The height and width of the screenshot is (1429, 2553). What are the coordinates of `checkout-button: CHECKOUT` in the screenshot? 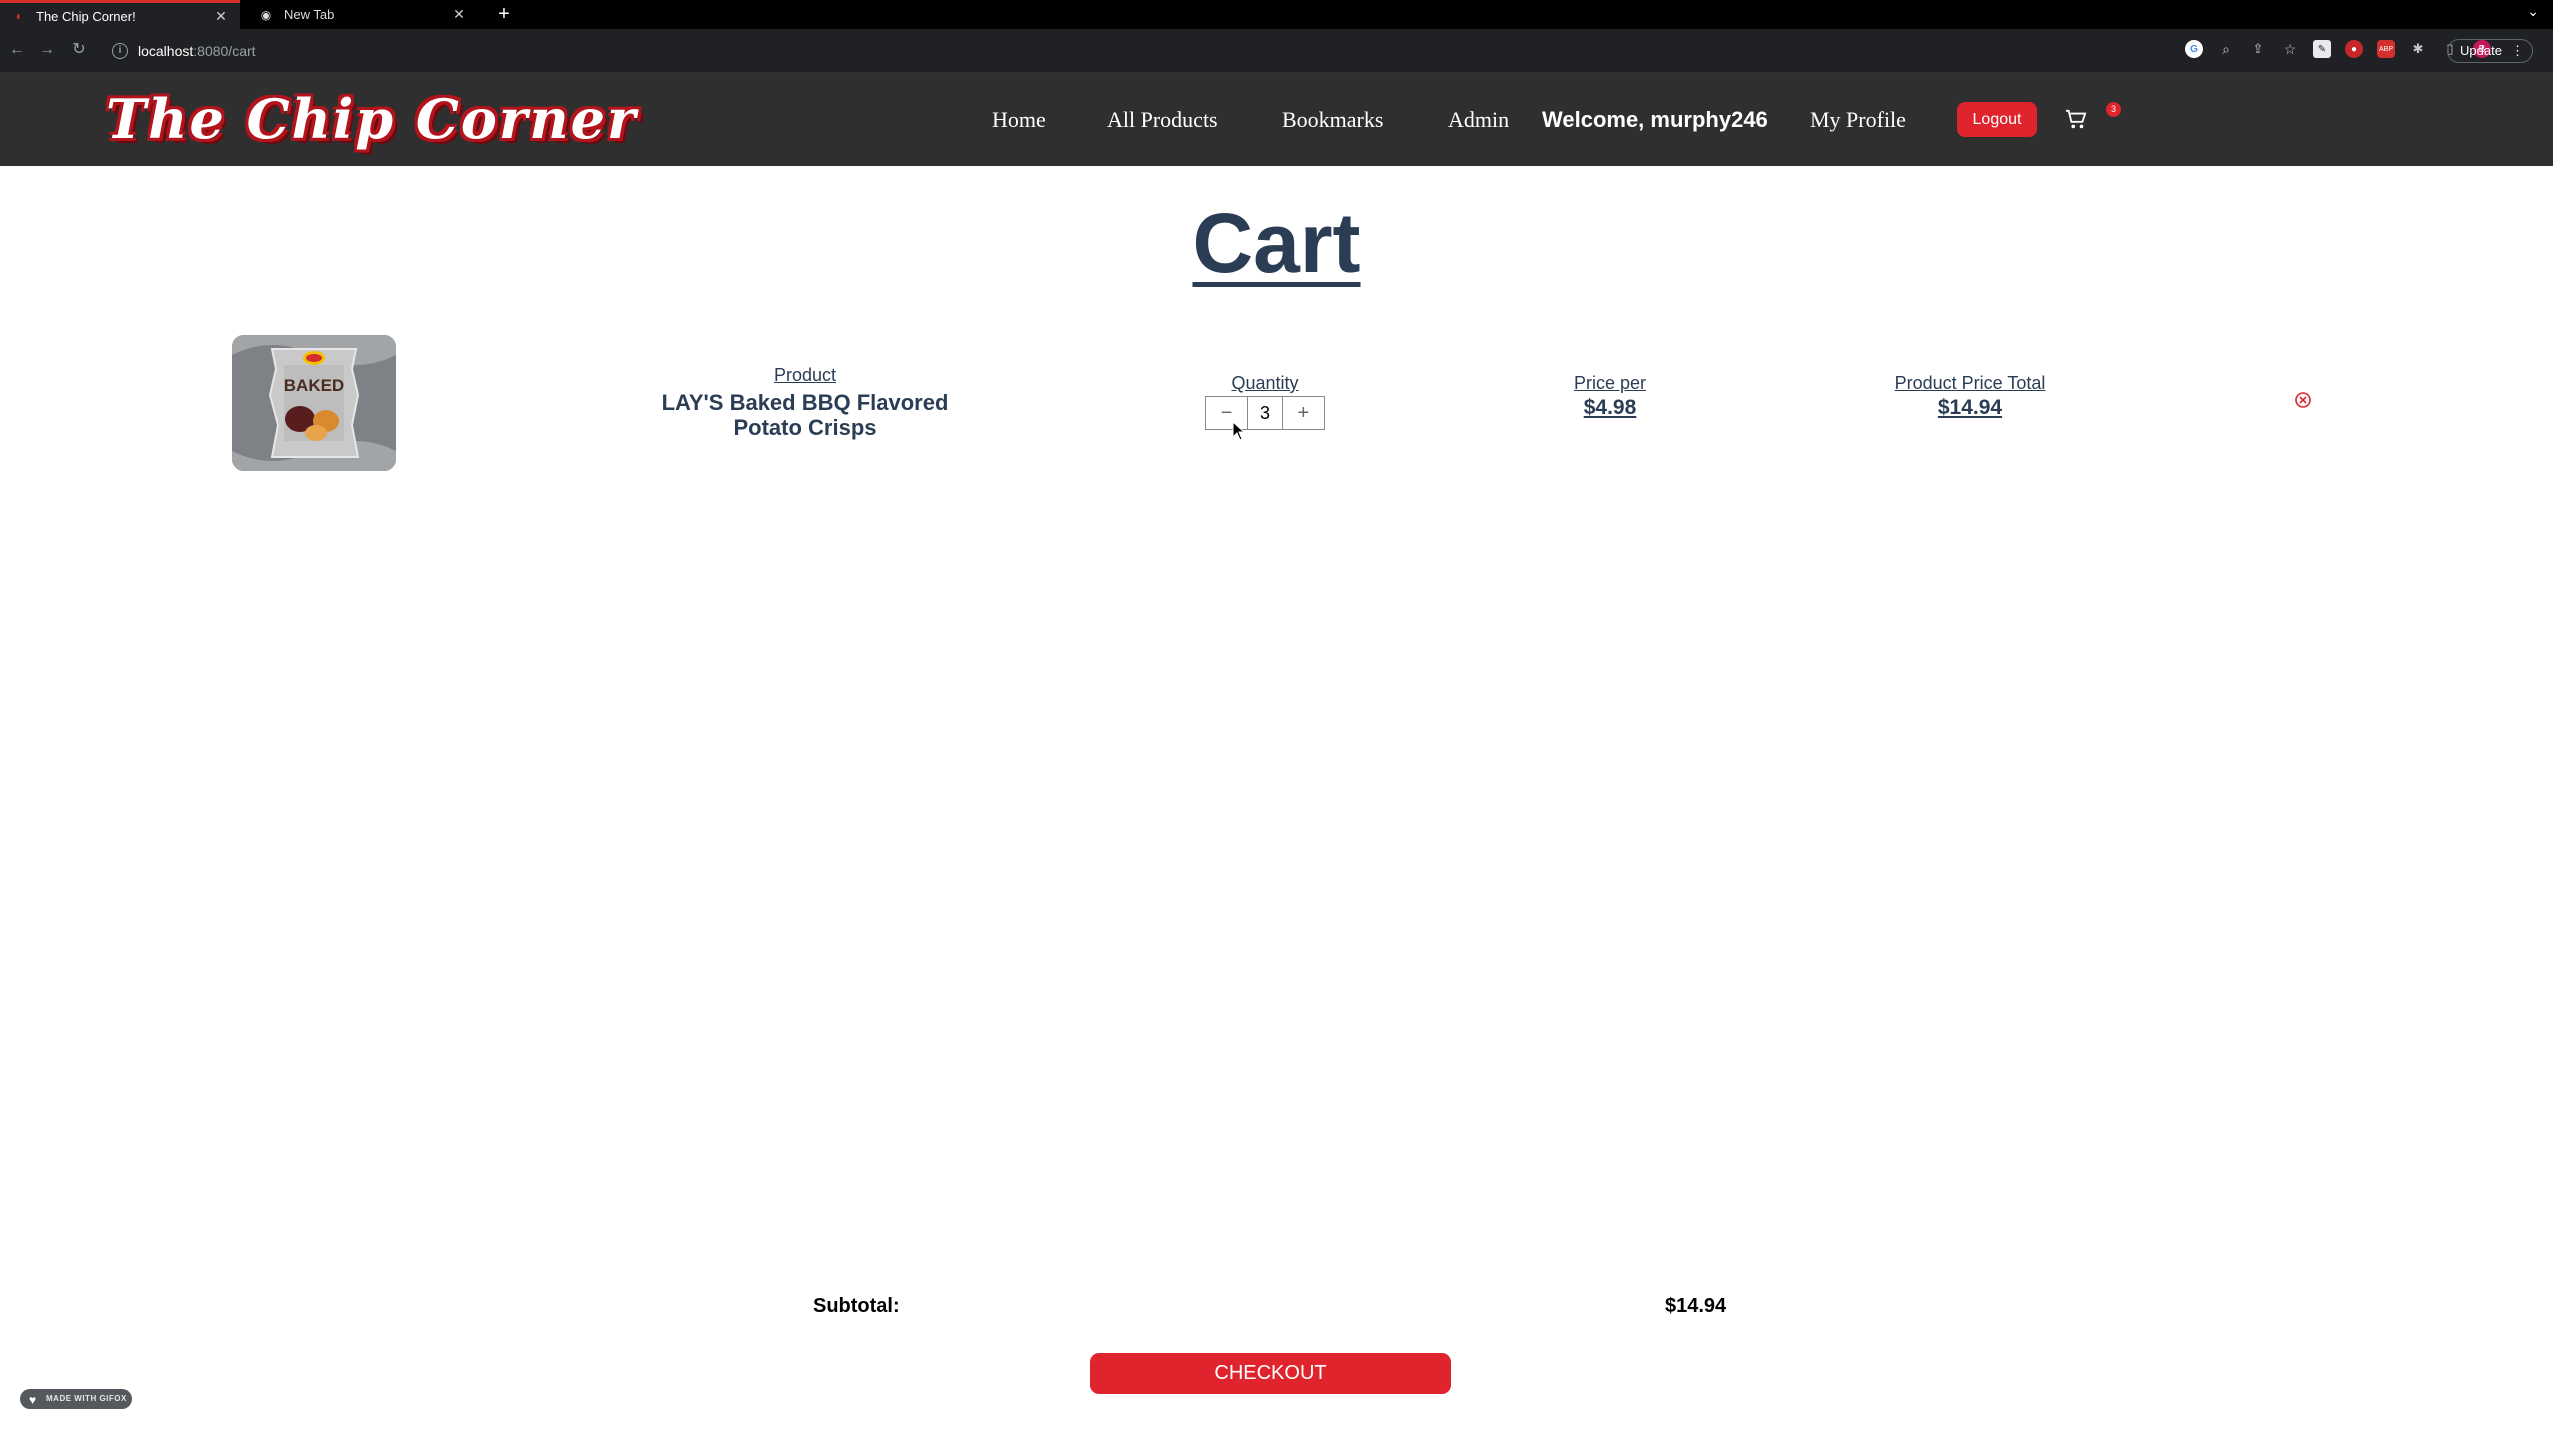 It's located at (1270, 1373).